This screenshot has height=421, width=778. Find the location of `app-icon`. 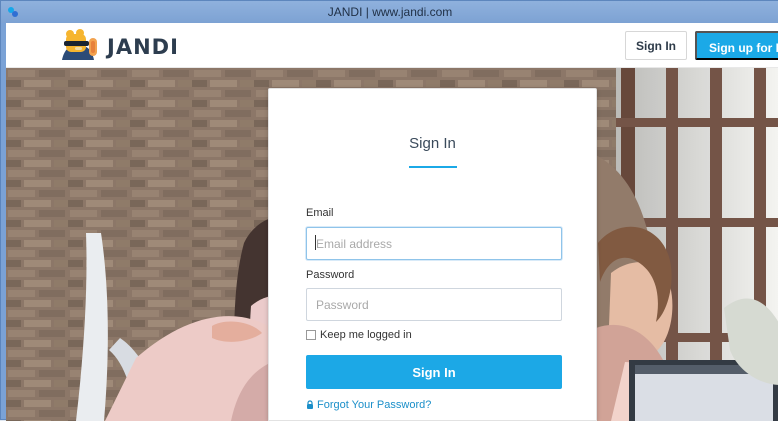

app-icon is located at coordinates (13, 12).